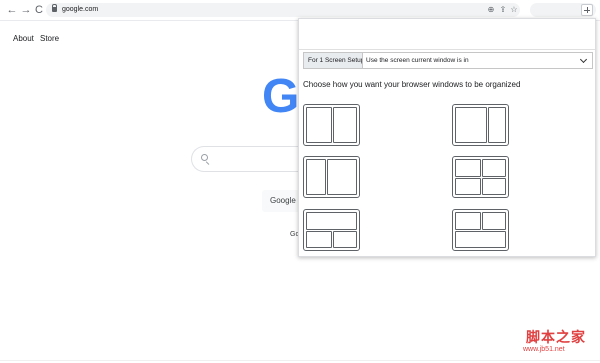 The width and height of the screenshot is (600, 363). I want to click on about-link: About, so click(23, 38).